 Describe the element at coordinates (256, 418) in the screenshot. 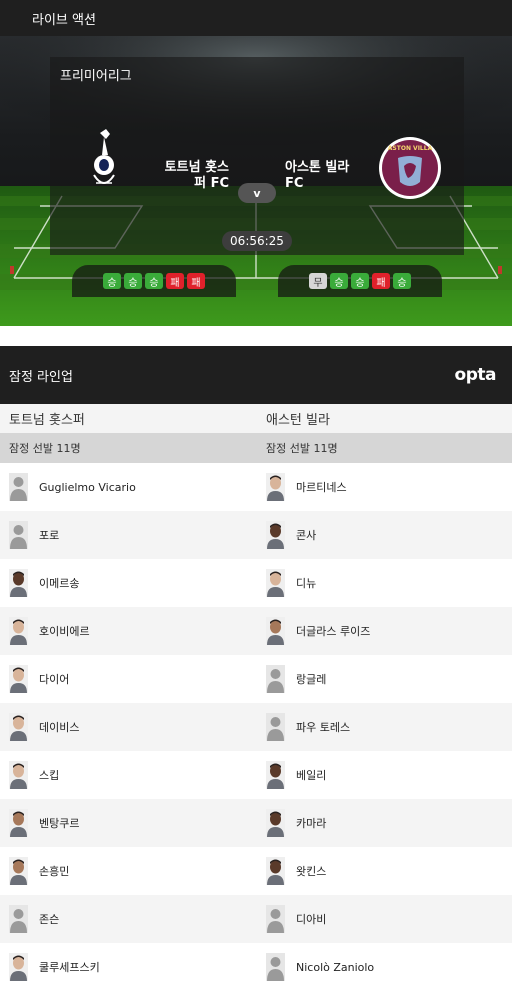

I see `lineup-team-names: 토트넘 홋스퍼 애스턴 빌라` at that location.